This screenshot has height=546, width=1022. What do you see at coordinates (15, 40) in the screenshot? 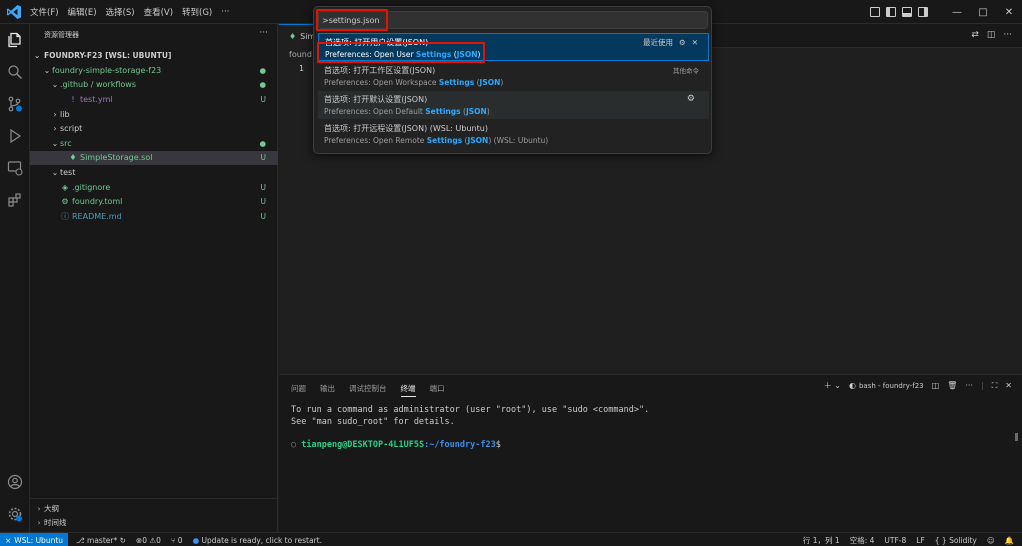
I see `explorer-icon` at bounding box center [15, 40].